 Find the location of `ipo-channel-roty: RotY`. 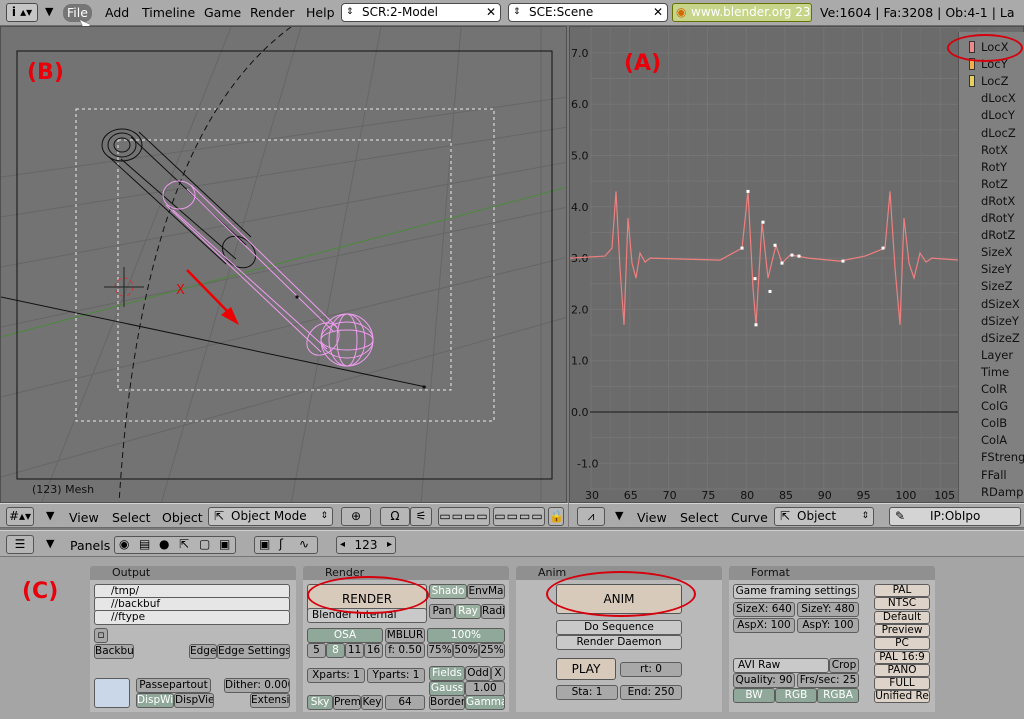

ipo-channel-roty: RotY is located at coordinates (994, 167).